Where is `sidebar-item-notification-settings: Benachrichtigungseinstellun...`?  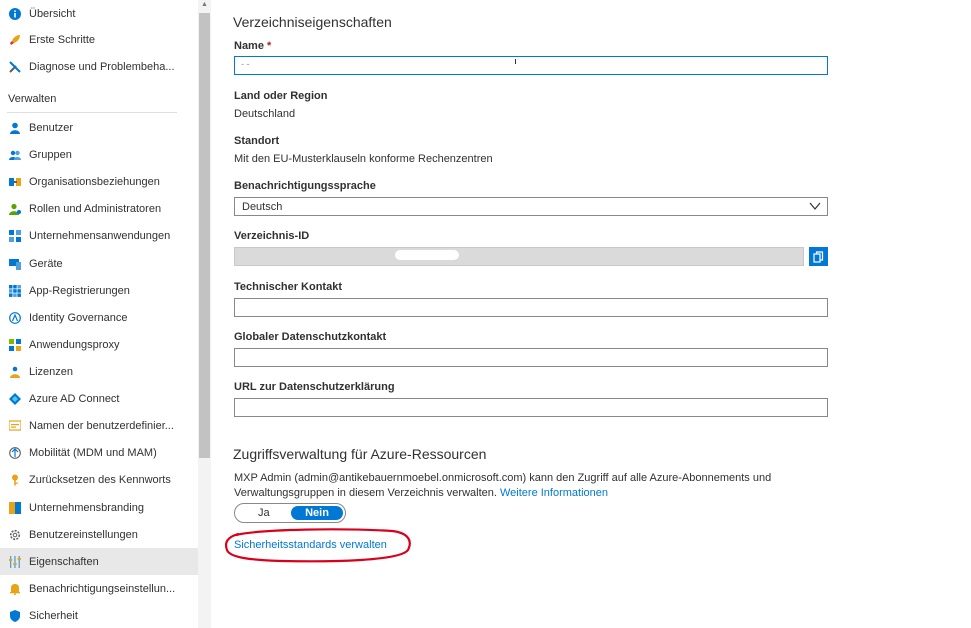
sidebar-item-notification-settings: Benachrichtigungseinstellun... is located at coordinates (99, 588).